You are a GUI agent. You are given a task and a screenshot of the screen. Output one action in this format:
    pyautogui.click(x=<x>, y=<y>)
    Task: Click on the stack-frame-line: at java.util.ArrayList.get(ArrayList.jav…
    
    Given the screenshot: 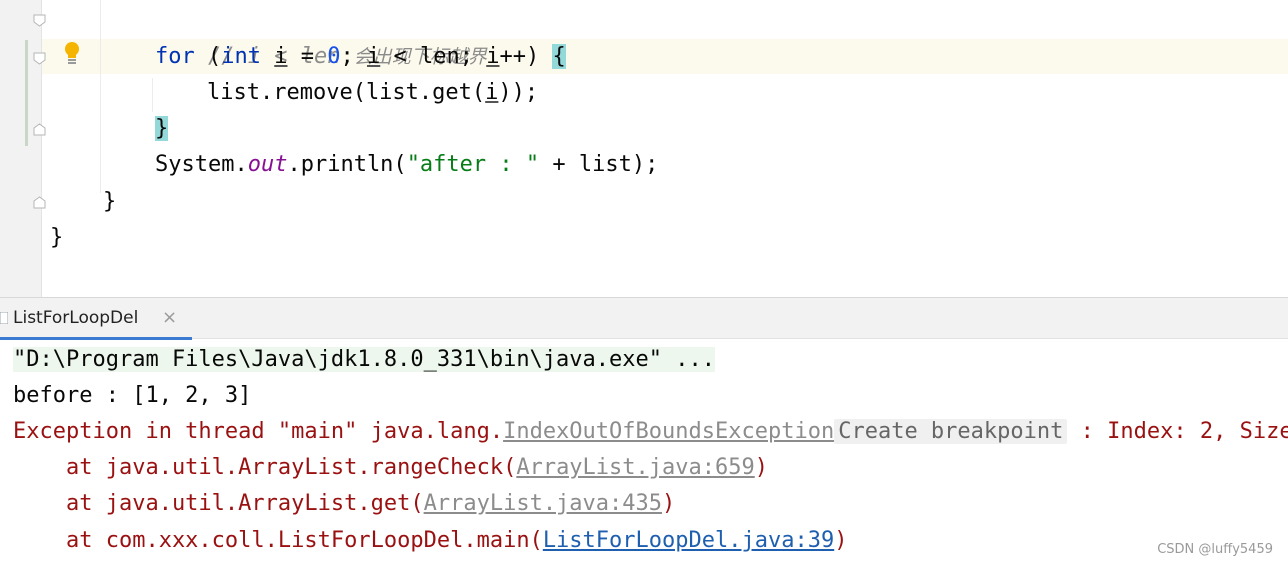 What is the action you would take?
    pyautogui.click(x=344, y=504)
    